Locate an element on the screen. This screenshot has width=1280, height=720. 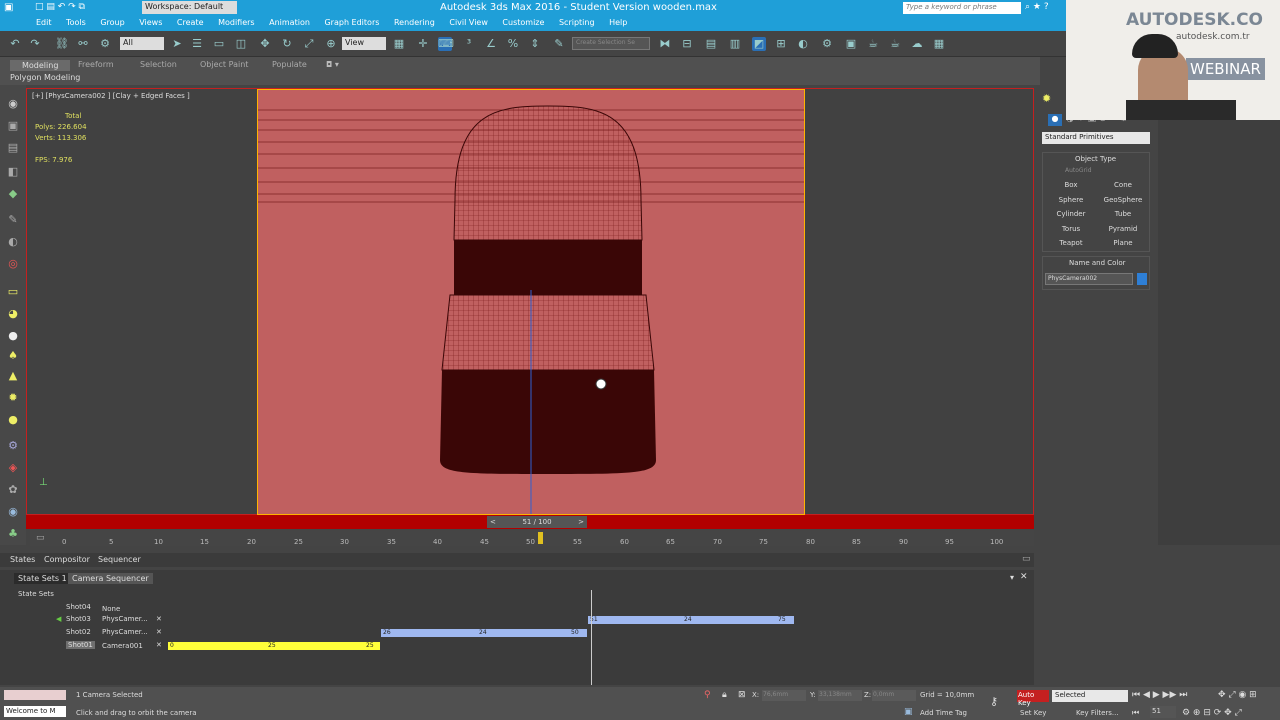
current-frame-field: 51 is located at coordinates (1163, 712).